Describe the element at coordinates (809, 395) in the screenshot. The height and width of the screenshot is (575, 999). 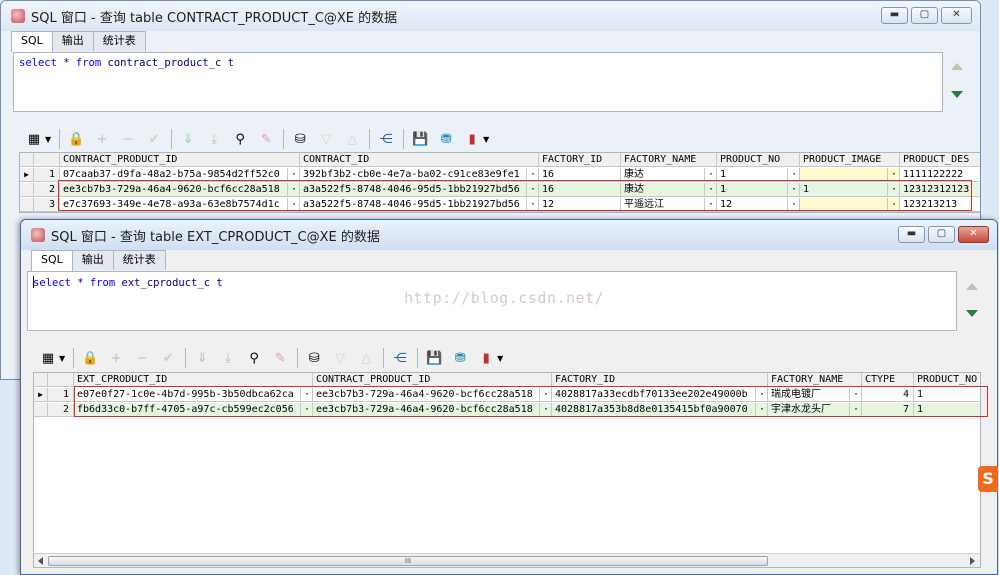
I see `table-cell: 瑞成电镀厂` at that location.